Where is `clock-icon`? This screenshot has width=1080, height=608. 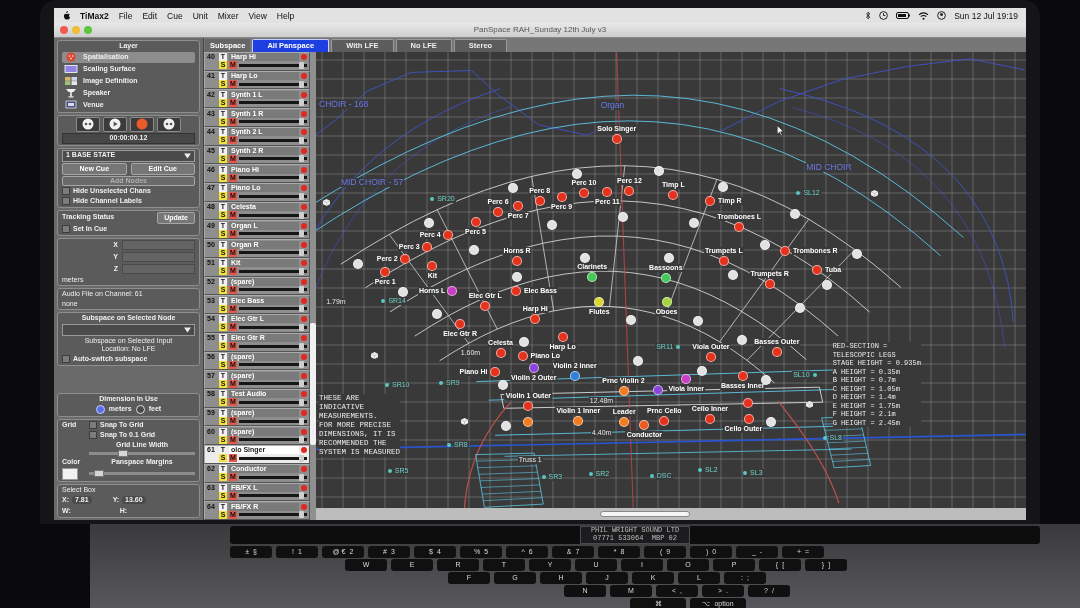 clock-icon is located at coordinates (884, 15).